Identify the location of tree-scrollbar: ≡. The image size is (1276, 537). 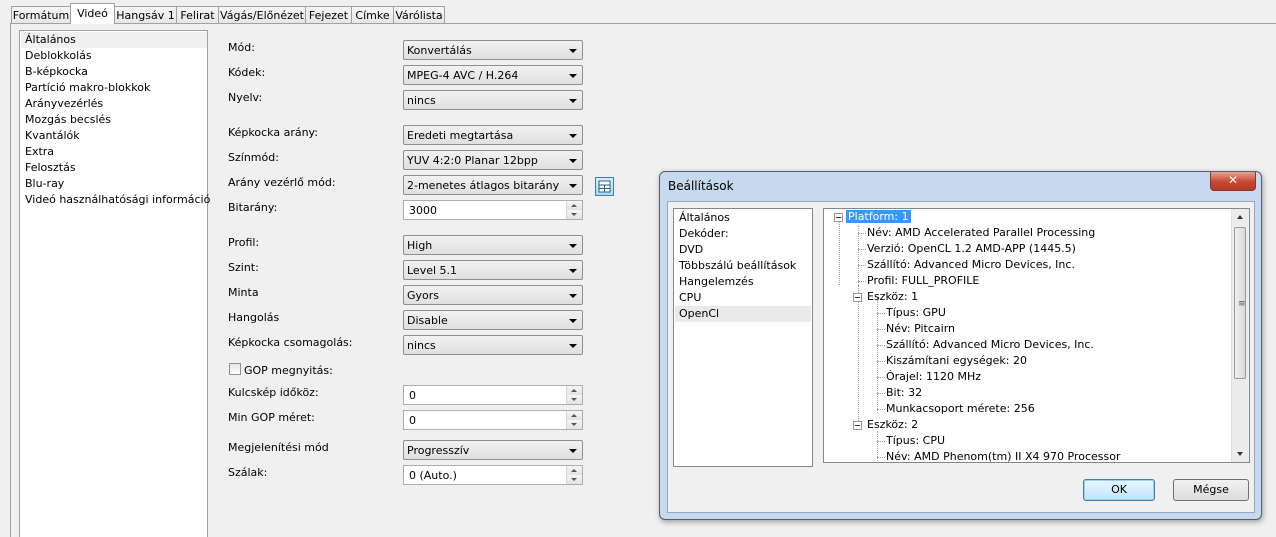
(1240, 335).